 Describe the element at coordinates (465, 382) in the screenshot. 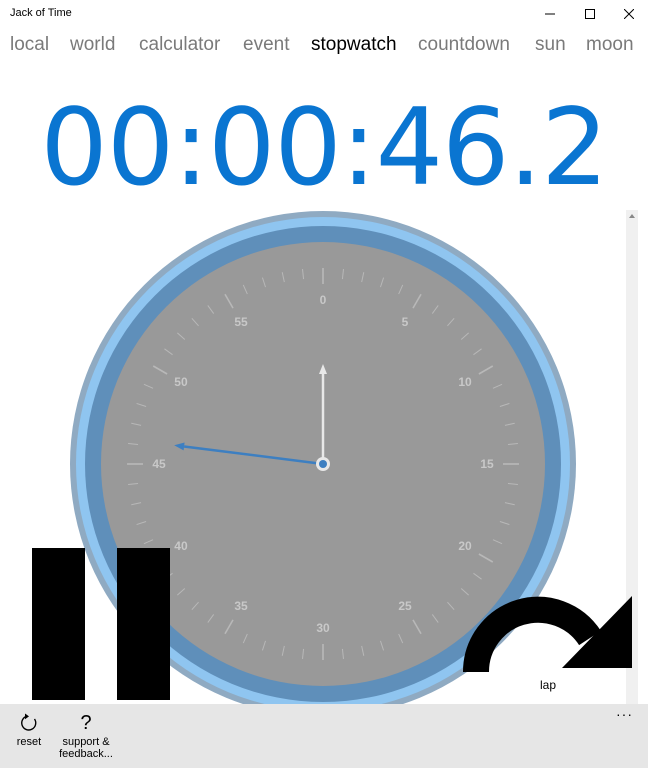

I see `dial-number: 10` at that location.